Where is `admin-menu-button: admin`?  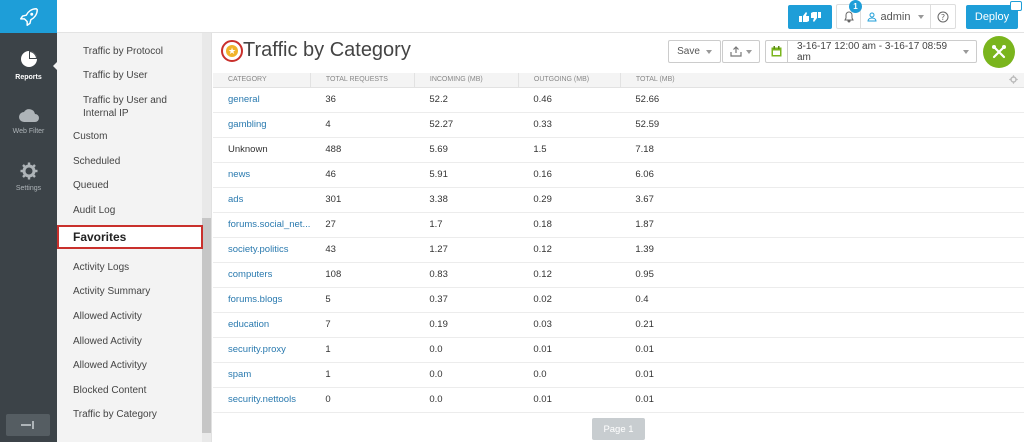
admin-menu-button: admin is located at coordinates (896, 16).